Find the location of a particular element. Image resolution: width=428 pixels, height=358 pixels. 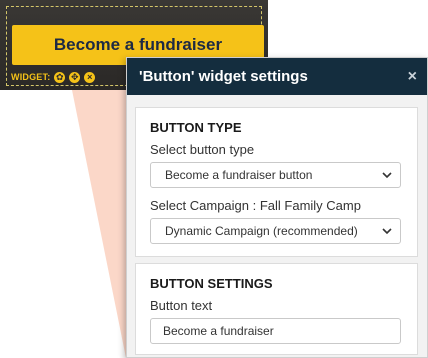

button-type-label: Select button type is located at coordinates (202, 149).